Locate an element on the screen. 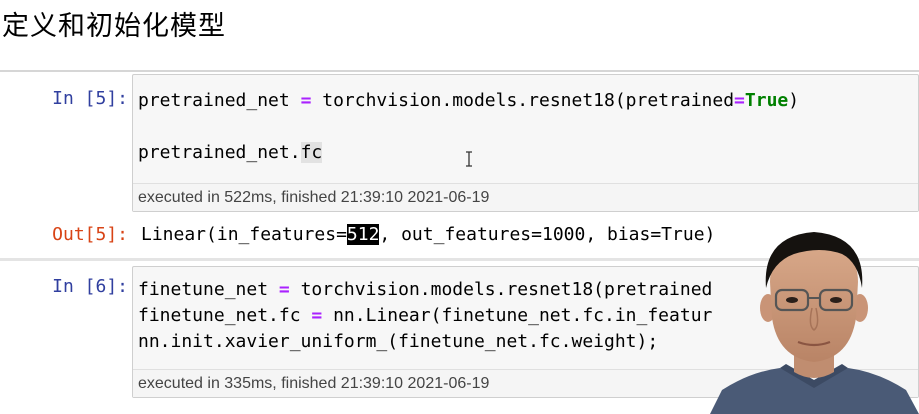 This screenshot has width=919, height=414. code-token: nn.Linear(finetune_net.fc.in_featur is located at coordinates (517, 315).